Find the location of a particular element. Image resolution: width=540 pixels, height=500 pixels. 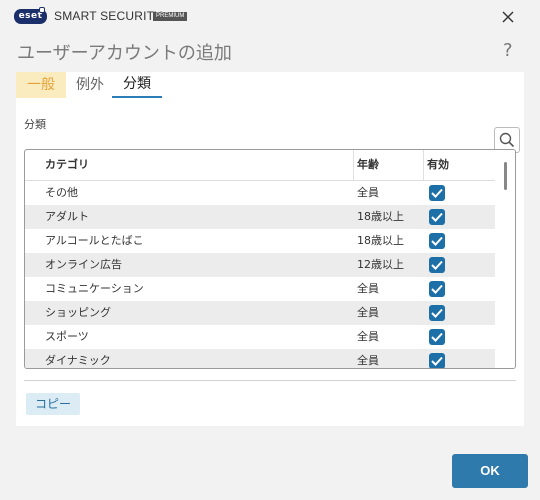

category-cell: アルコールとたばこ is located at coordinates (94, 240).